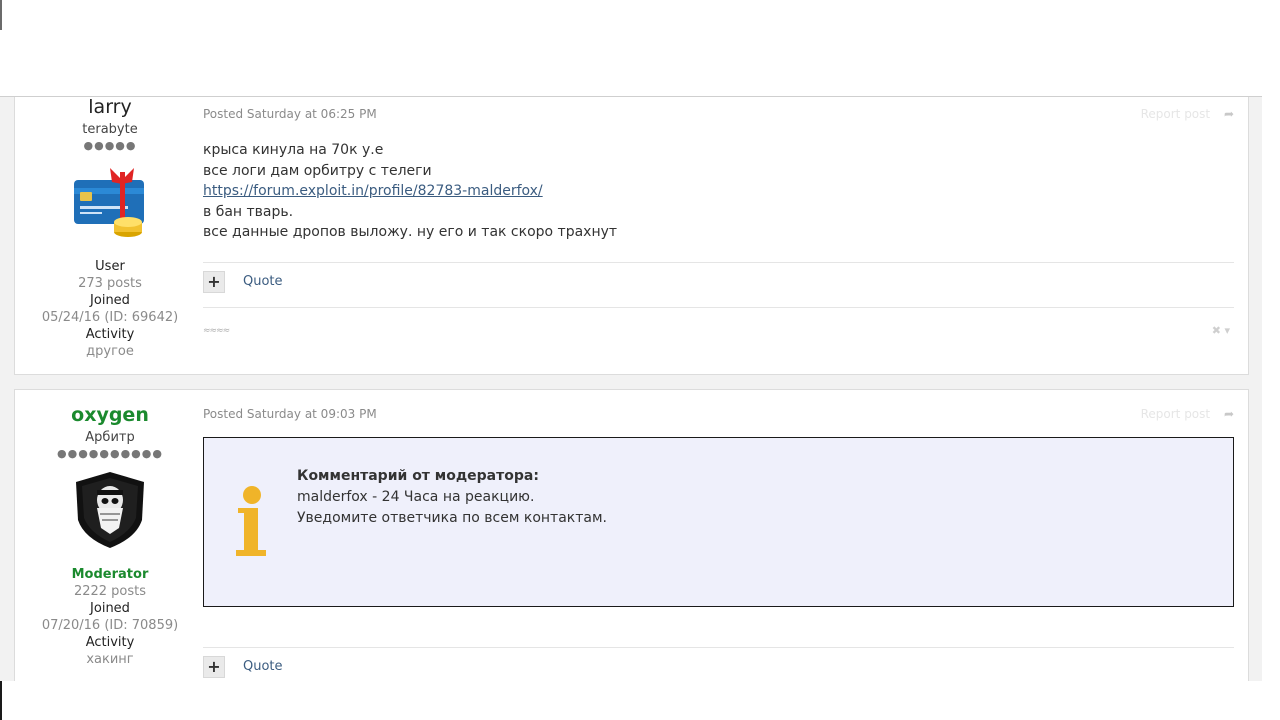 The image size is (1280, 720). What do you see at coordinates (718, 114) in the screenshot?
I see `post-timestamp: Posted Saturday at 06:25 PM` at bounding box center [718, 114].